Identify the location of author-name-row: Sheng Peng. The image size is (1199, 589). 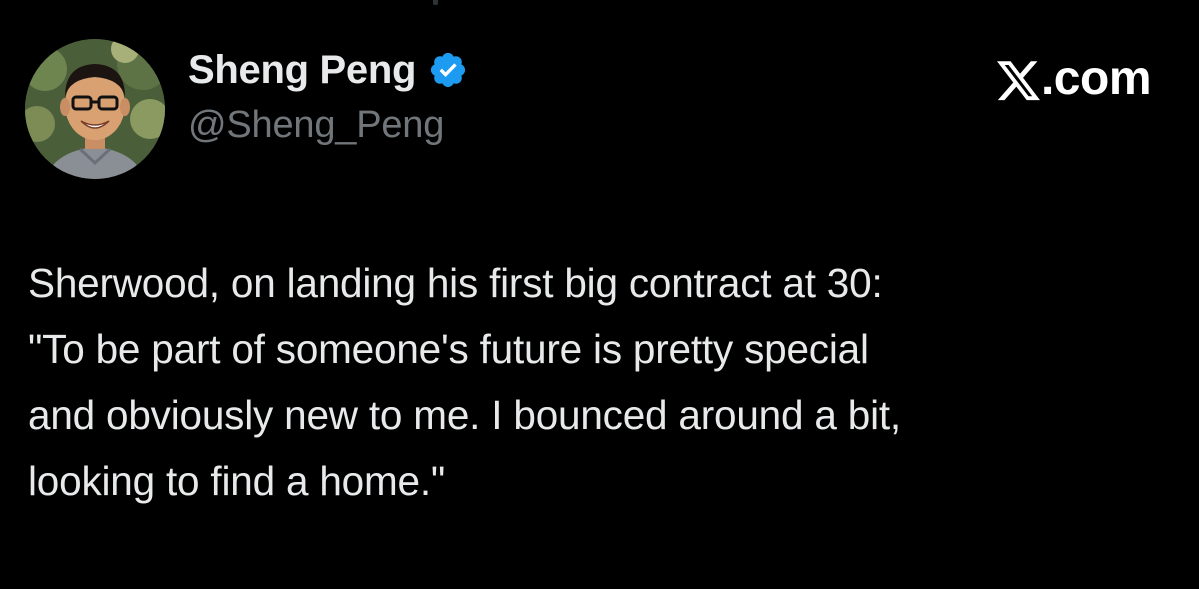
(328, 70).